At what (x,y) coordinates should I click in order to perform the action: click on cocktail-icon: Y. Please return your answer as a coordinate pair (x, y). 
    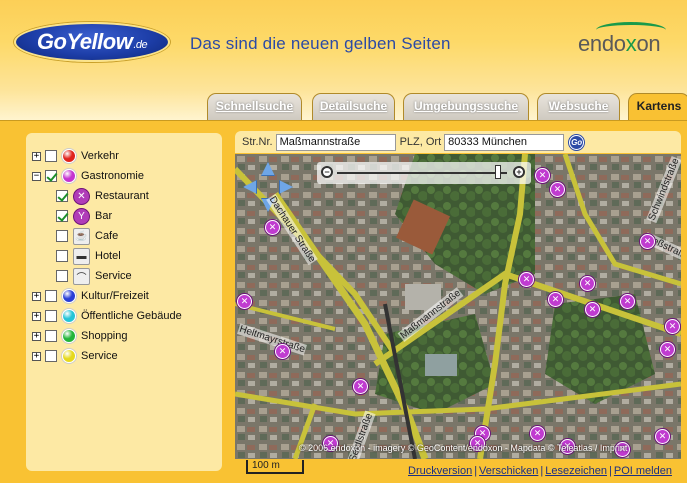
    Looking at the image, I should click on (81, 216).